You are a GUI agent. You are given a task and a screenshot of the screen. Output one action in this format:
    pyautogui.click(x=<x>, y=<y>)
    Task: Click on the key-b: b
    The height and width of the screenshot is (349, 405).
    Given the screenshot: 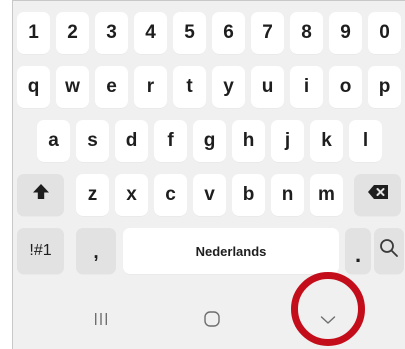 What is the action you would take?
    pyautogui.click(x=248, y=195)
    